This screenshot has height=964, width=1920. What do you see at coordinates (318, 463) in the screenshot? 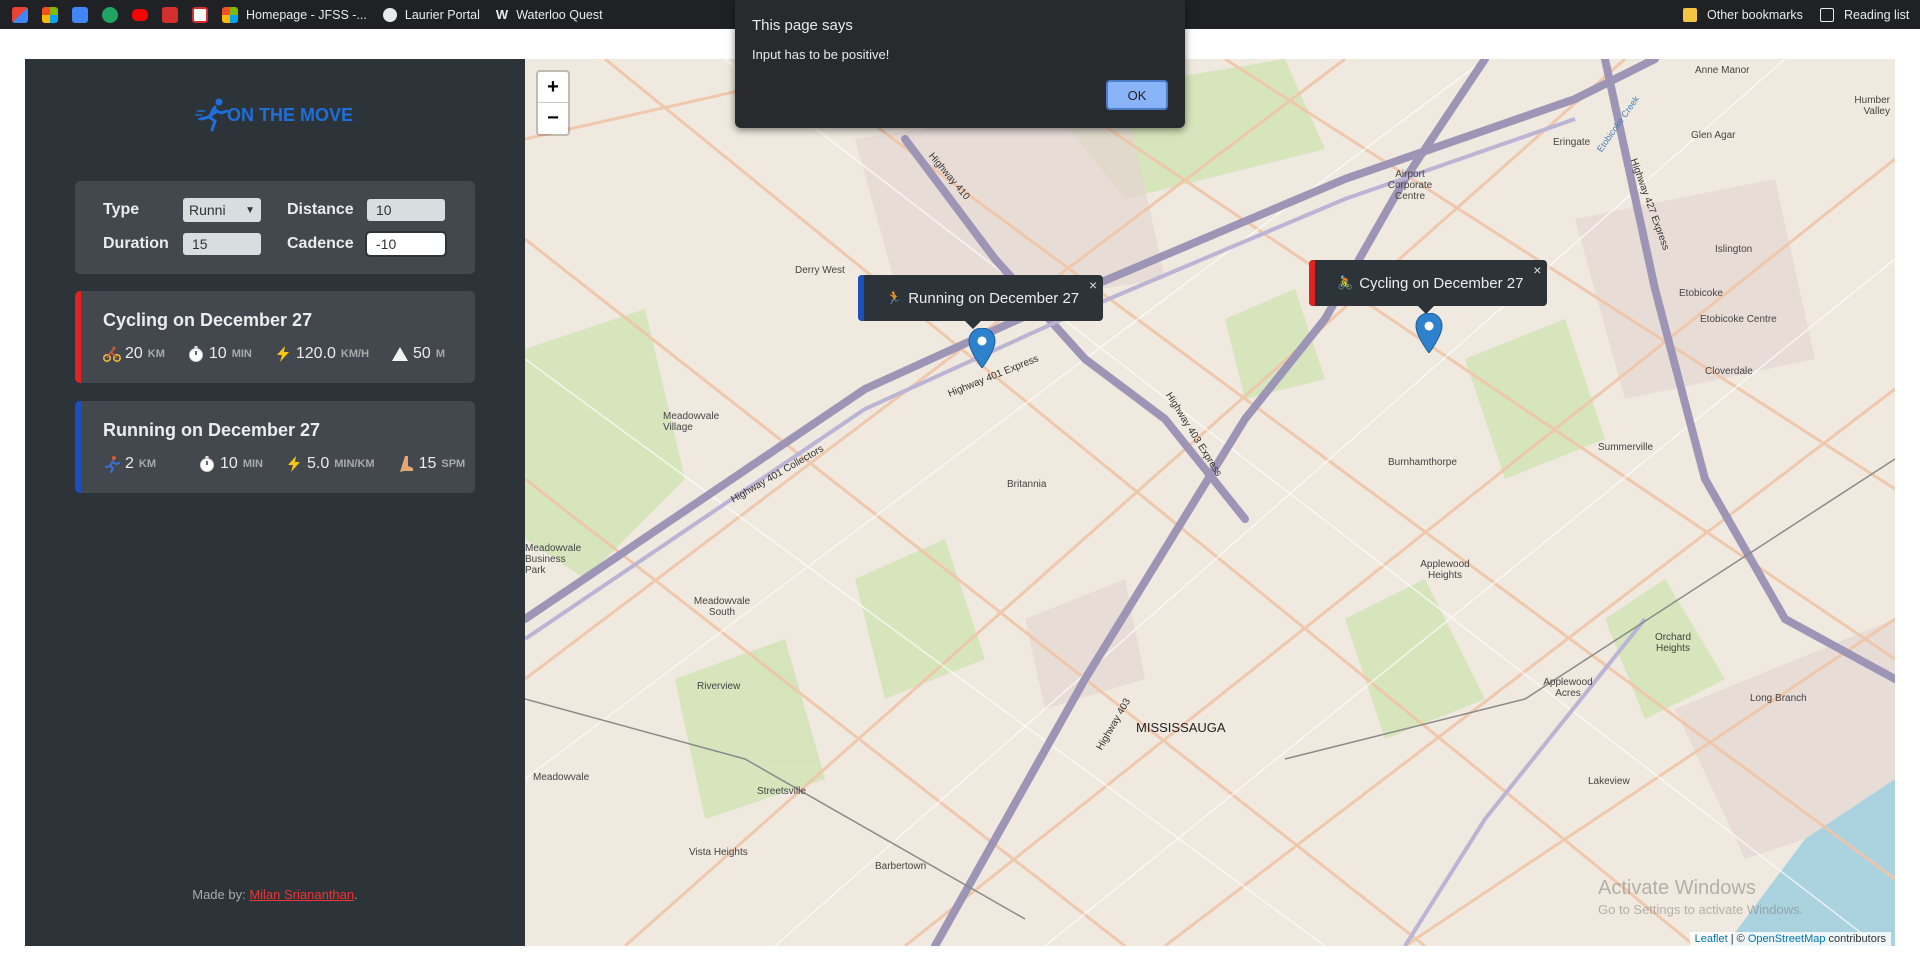
I see `workout-value: 5.0` at bounding box center [318, 463].